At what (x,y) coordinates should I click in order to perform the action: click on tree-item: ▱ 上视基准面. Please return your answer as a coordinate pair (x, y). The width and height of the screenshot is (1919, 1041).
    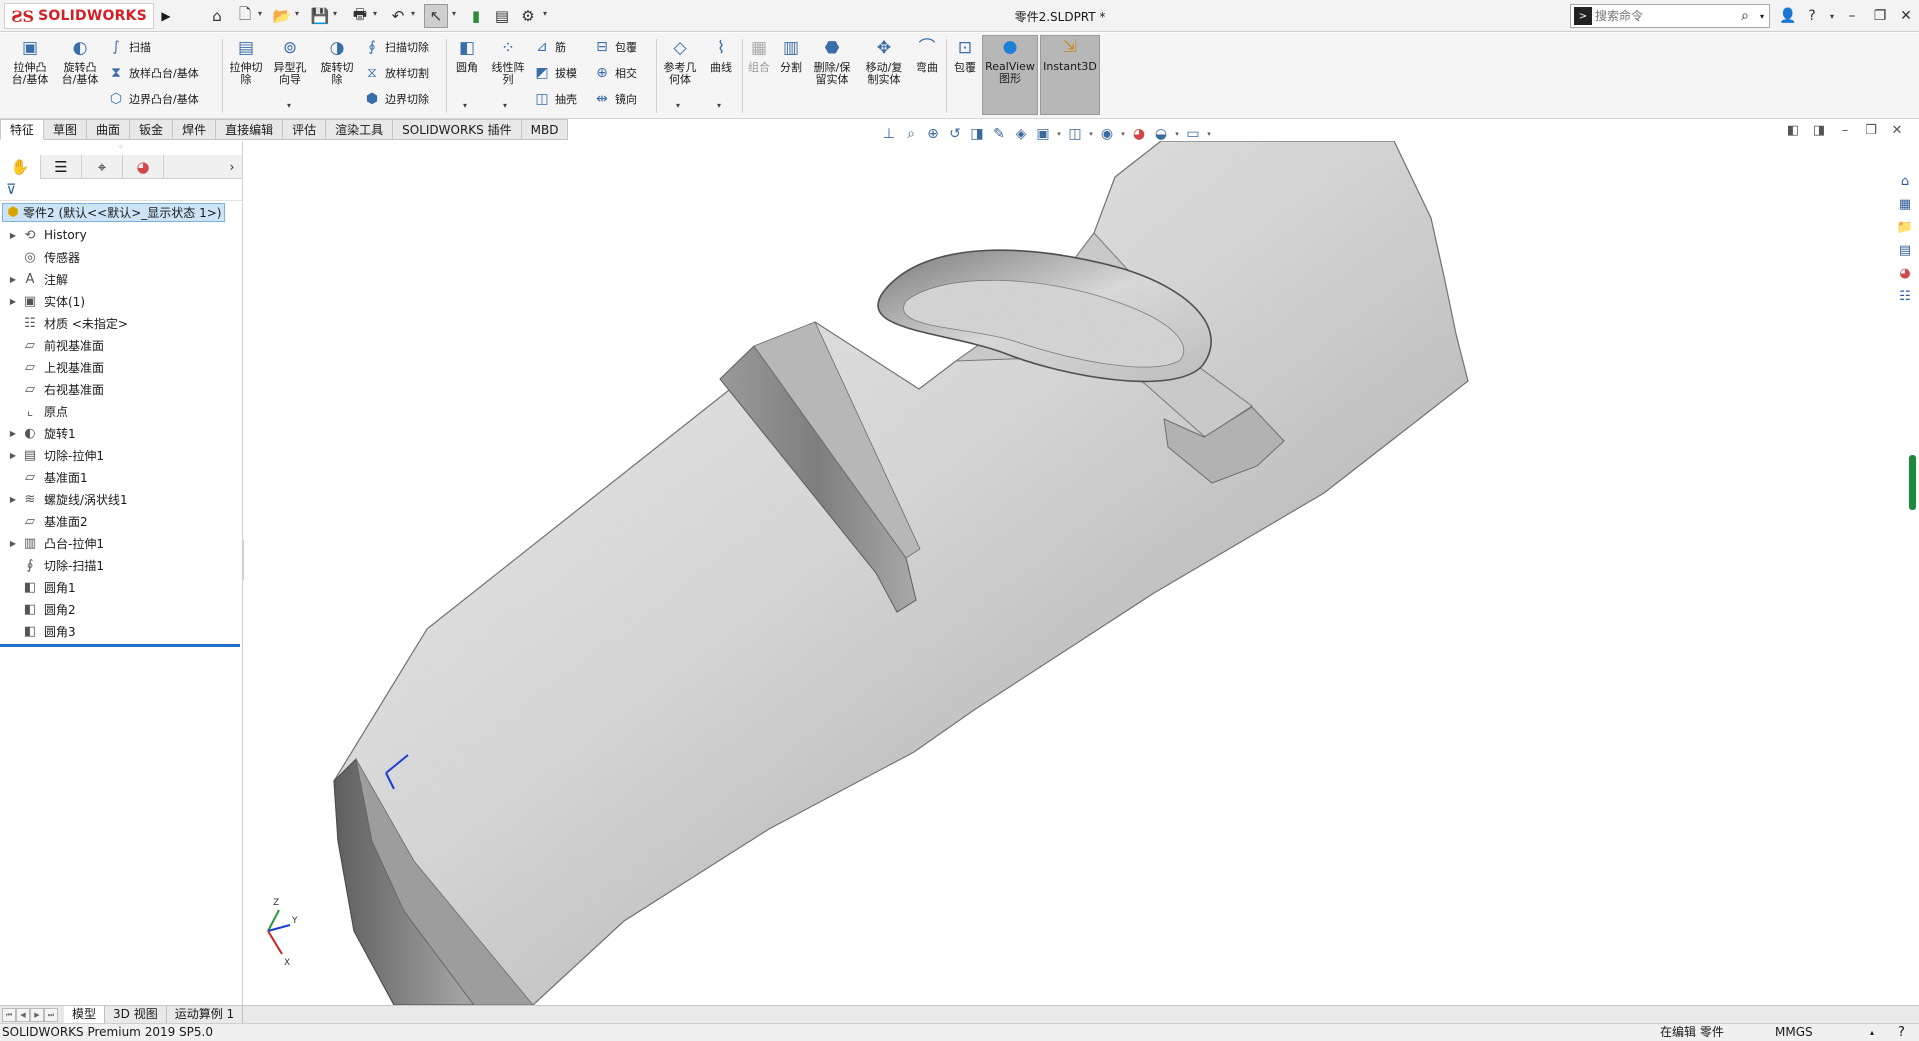
    Looking at the image, I should click on (121, 367).